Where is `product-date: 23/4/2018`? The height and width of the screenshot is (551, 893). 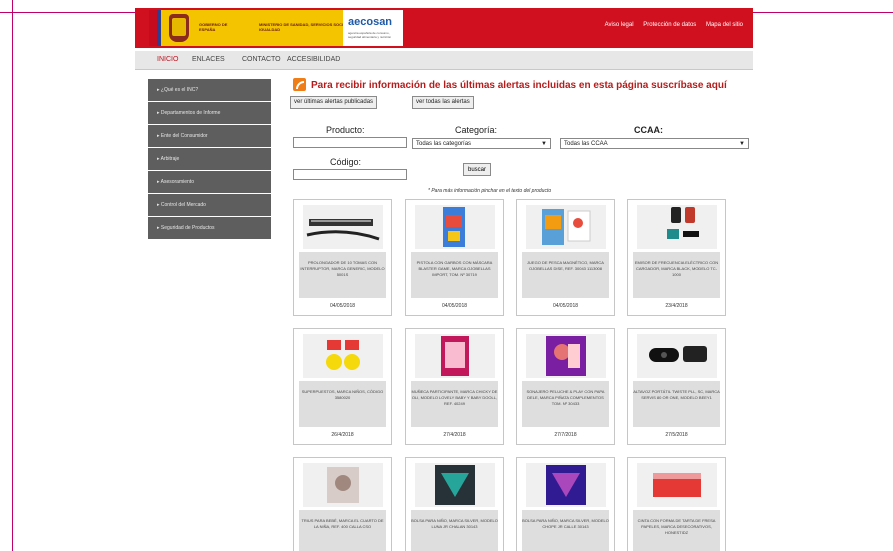 product-date: 23/4/2018 is located at coordinates (676, 306).